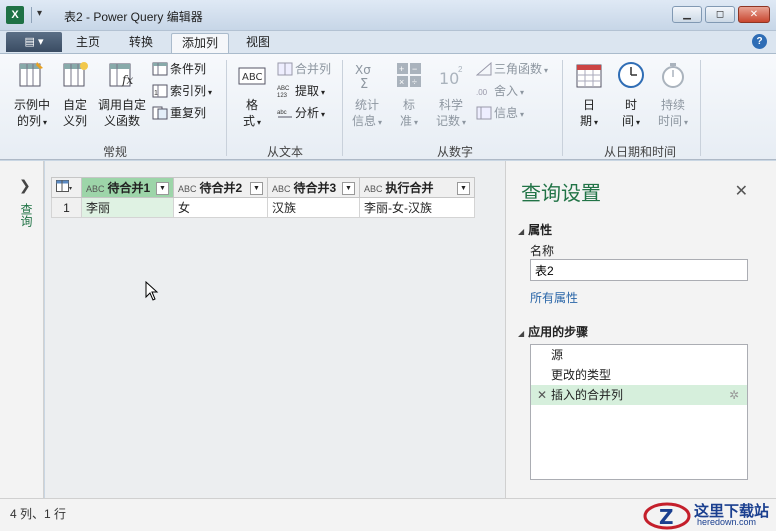  Describe the element at coordinates (127, 80) in the screenshot. I see `svg-text: fx` at that location.